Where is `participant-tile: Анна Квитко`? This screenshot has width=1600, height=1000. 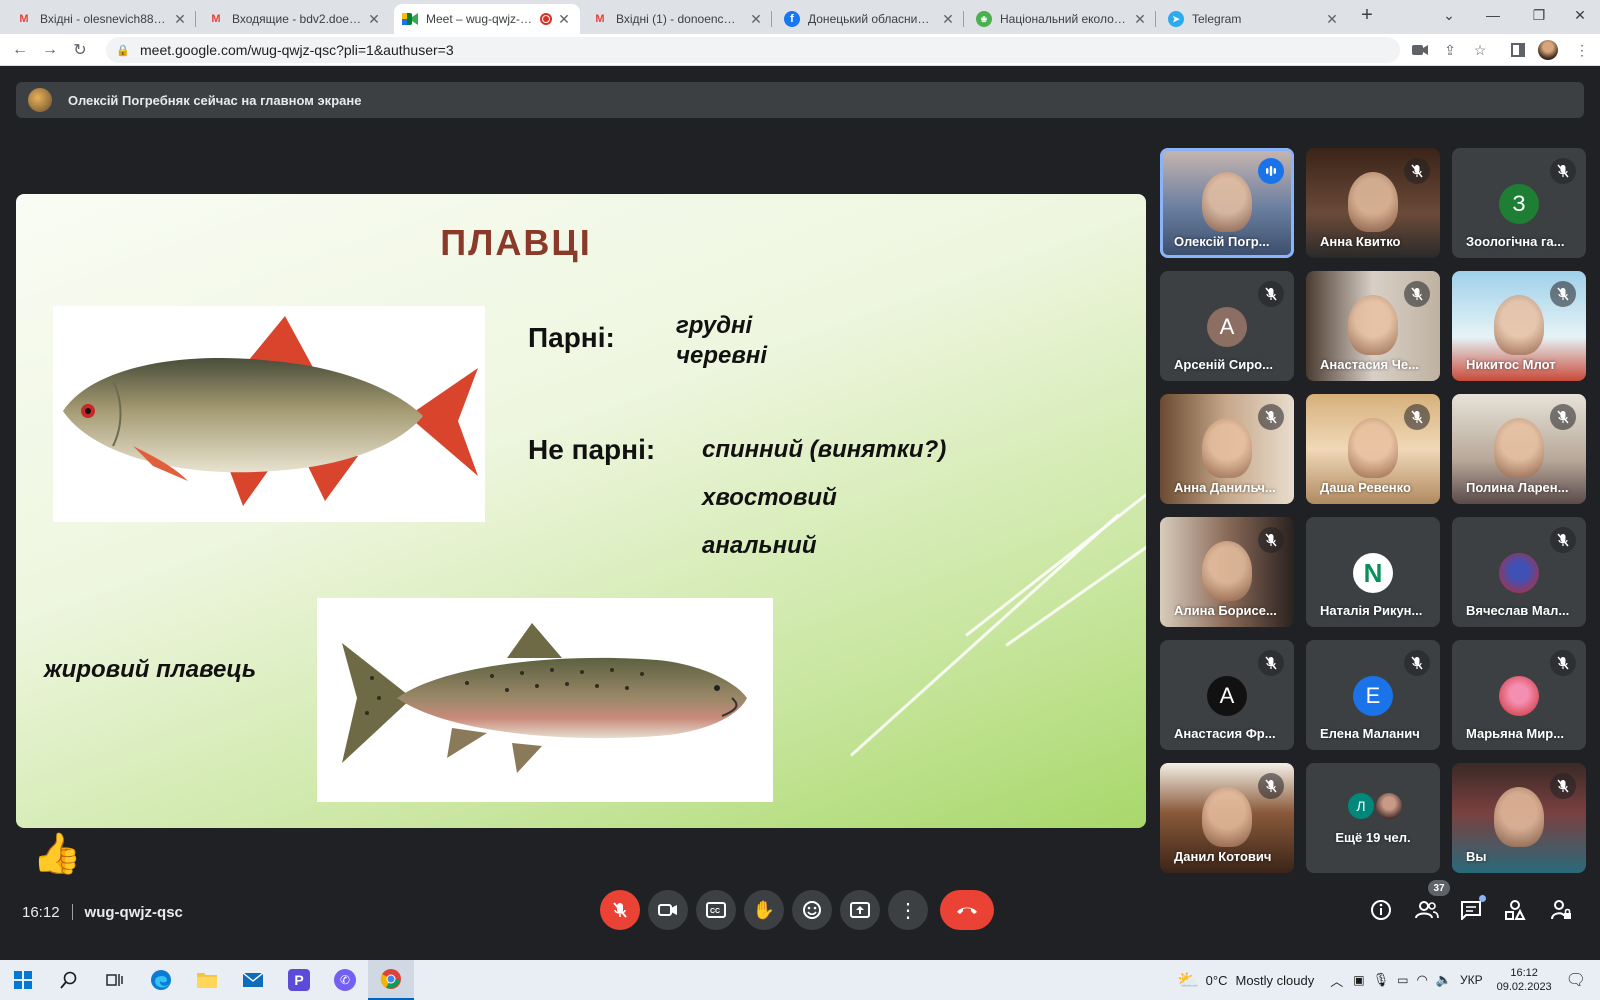
participant-tile: Анна Квитко is located at coordinates (1373, 203).